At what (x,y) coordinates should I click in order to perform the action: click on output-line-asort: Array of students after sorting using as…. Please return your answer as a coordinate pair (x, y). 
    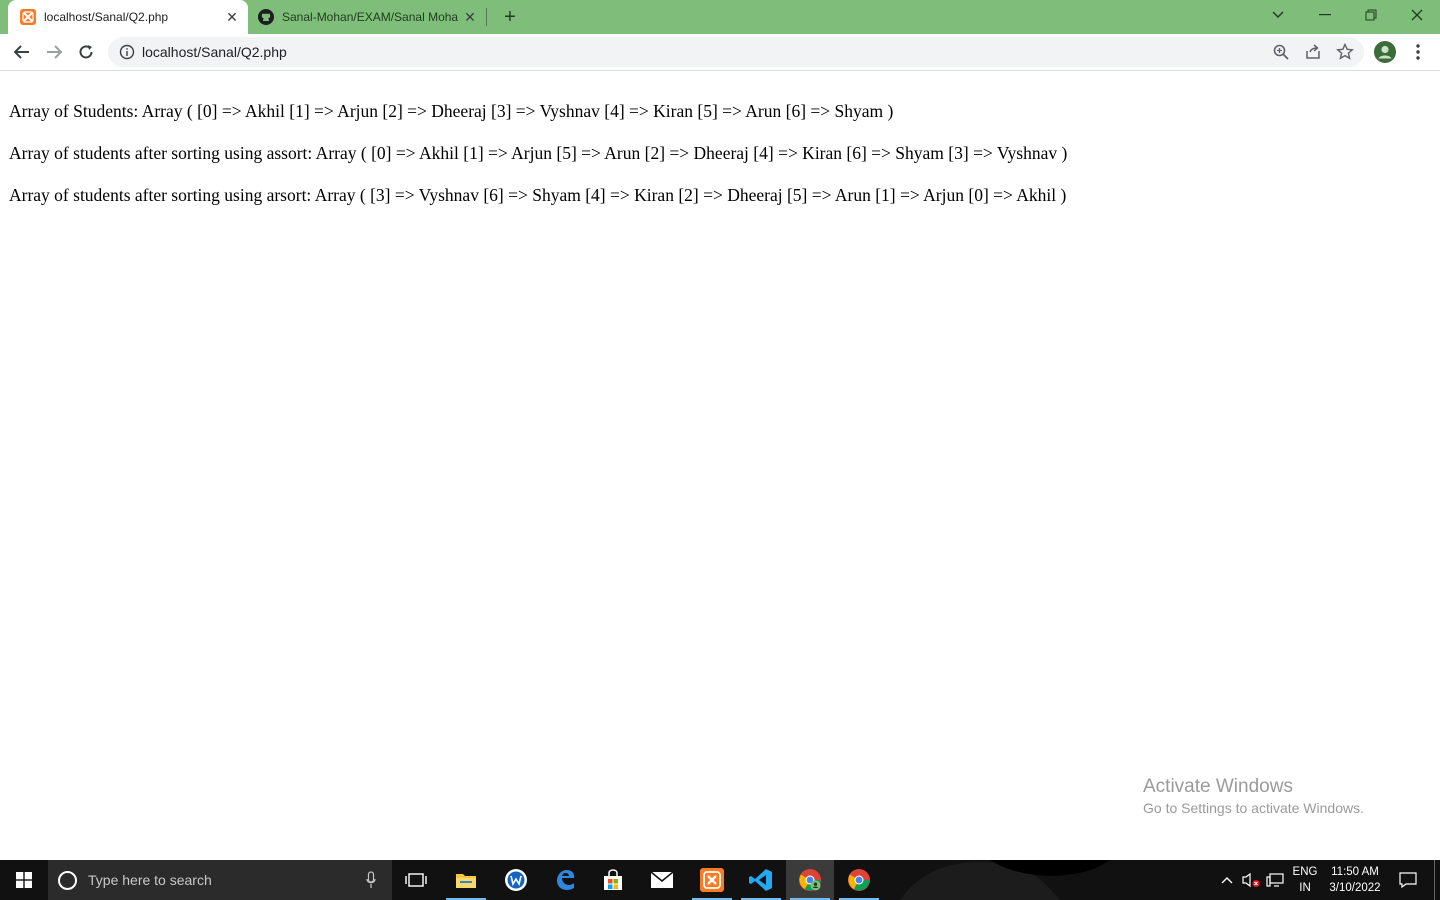
    Looking at the image, I should click on (538, 153).